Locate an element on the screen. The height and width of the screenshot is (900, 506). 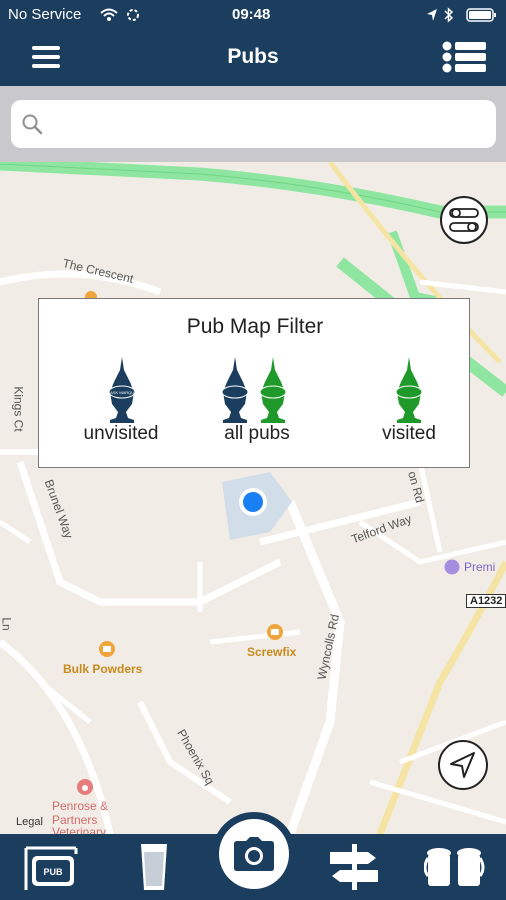
pump-clip-unvisited-icon: CASK MARQUE is located at coordinates (122, 390).